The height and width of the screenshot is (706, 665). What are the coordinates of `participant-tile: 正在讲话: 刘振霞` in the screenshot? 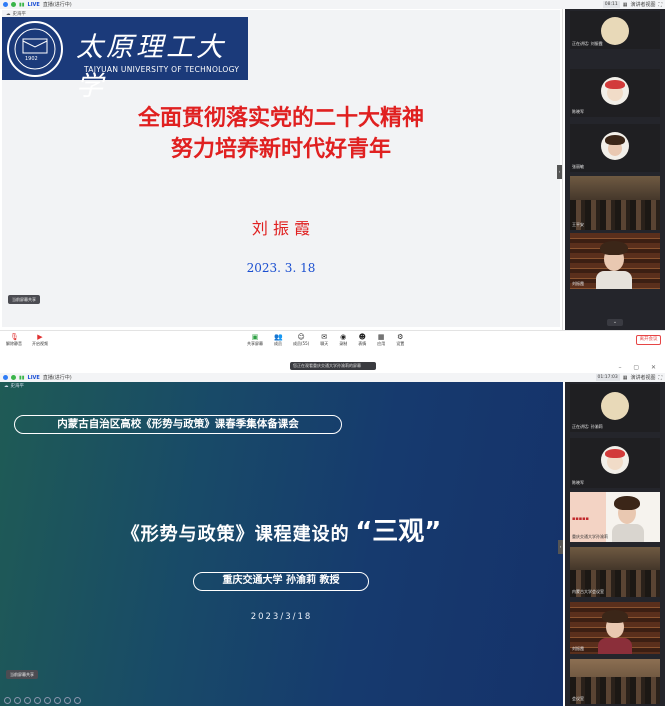 It's located at (615, 30).